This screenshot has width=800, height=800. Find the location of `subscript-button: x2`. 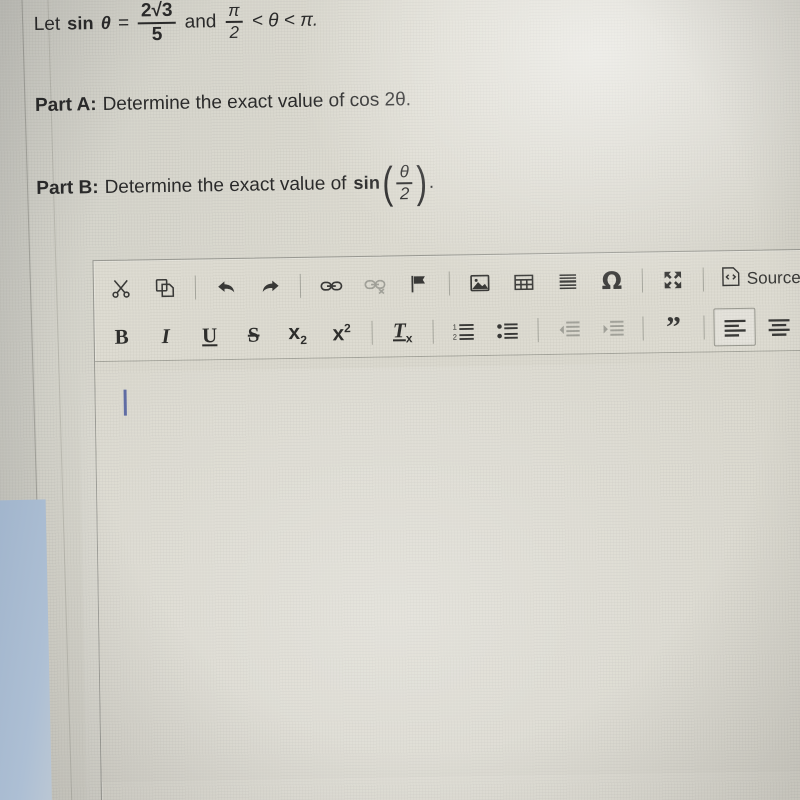

subscript-button: x2 is located at coordinates (297, 334).